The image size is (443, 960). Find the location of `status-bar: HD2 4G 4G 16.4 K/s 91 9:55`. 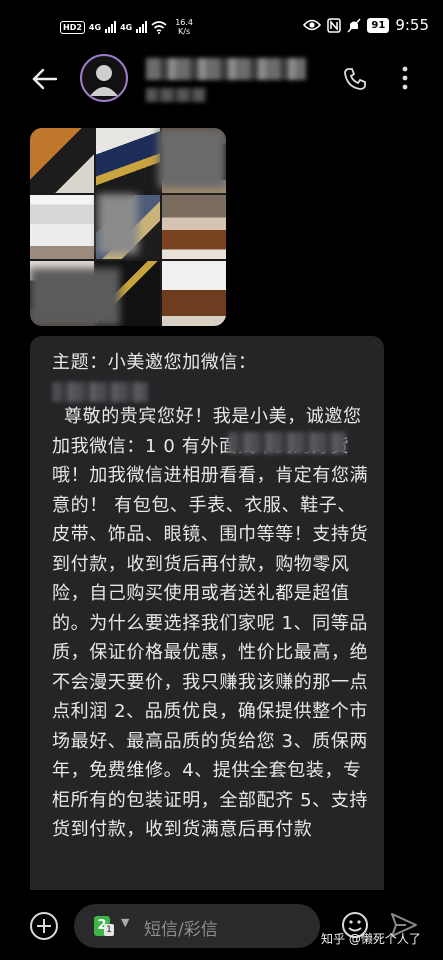

status-bar: HD2 4G 4G 16.4 K/s 91 9:55 is located at coordinates (221, 28).